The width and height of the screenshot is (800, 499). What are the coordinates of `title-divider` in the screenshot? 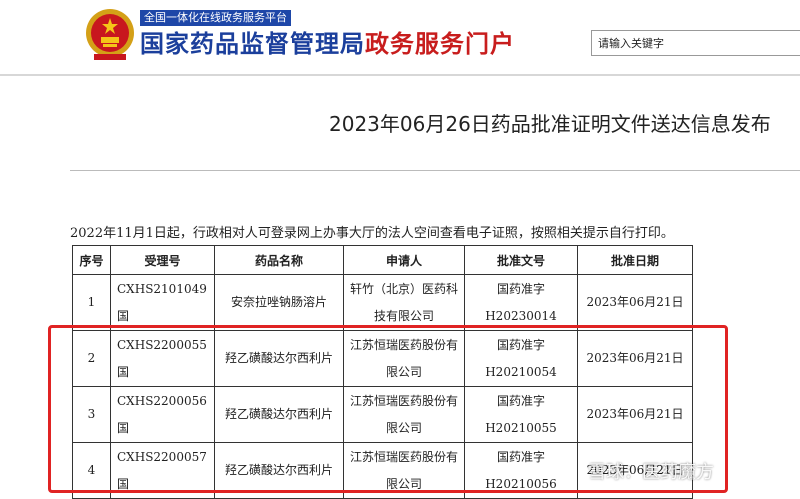 It's located at (435, 170).